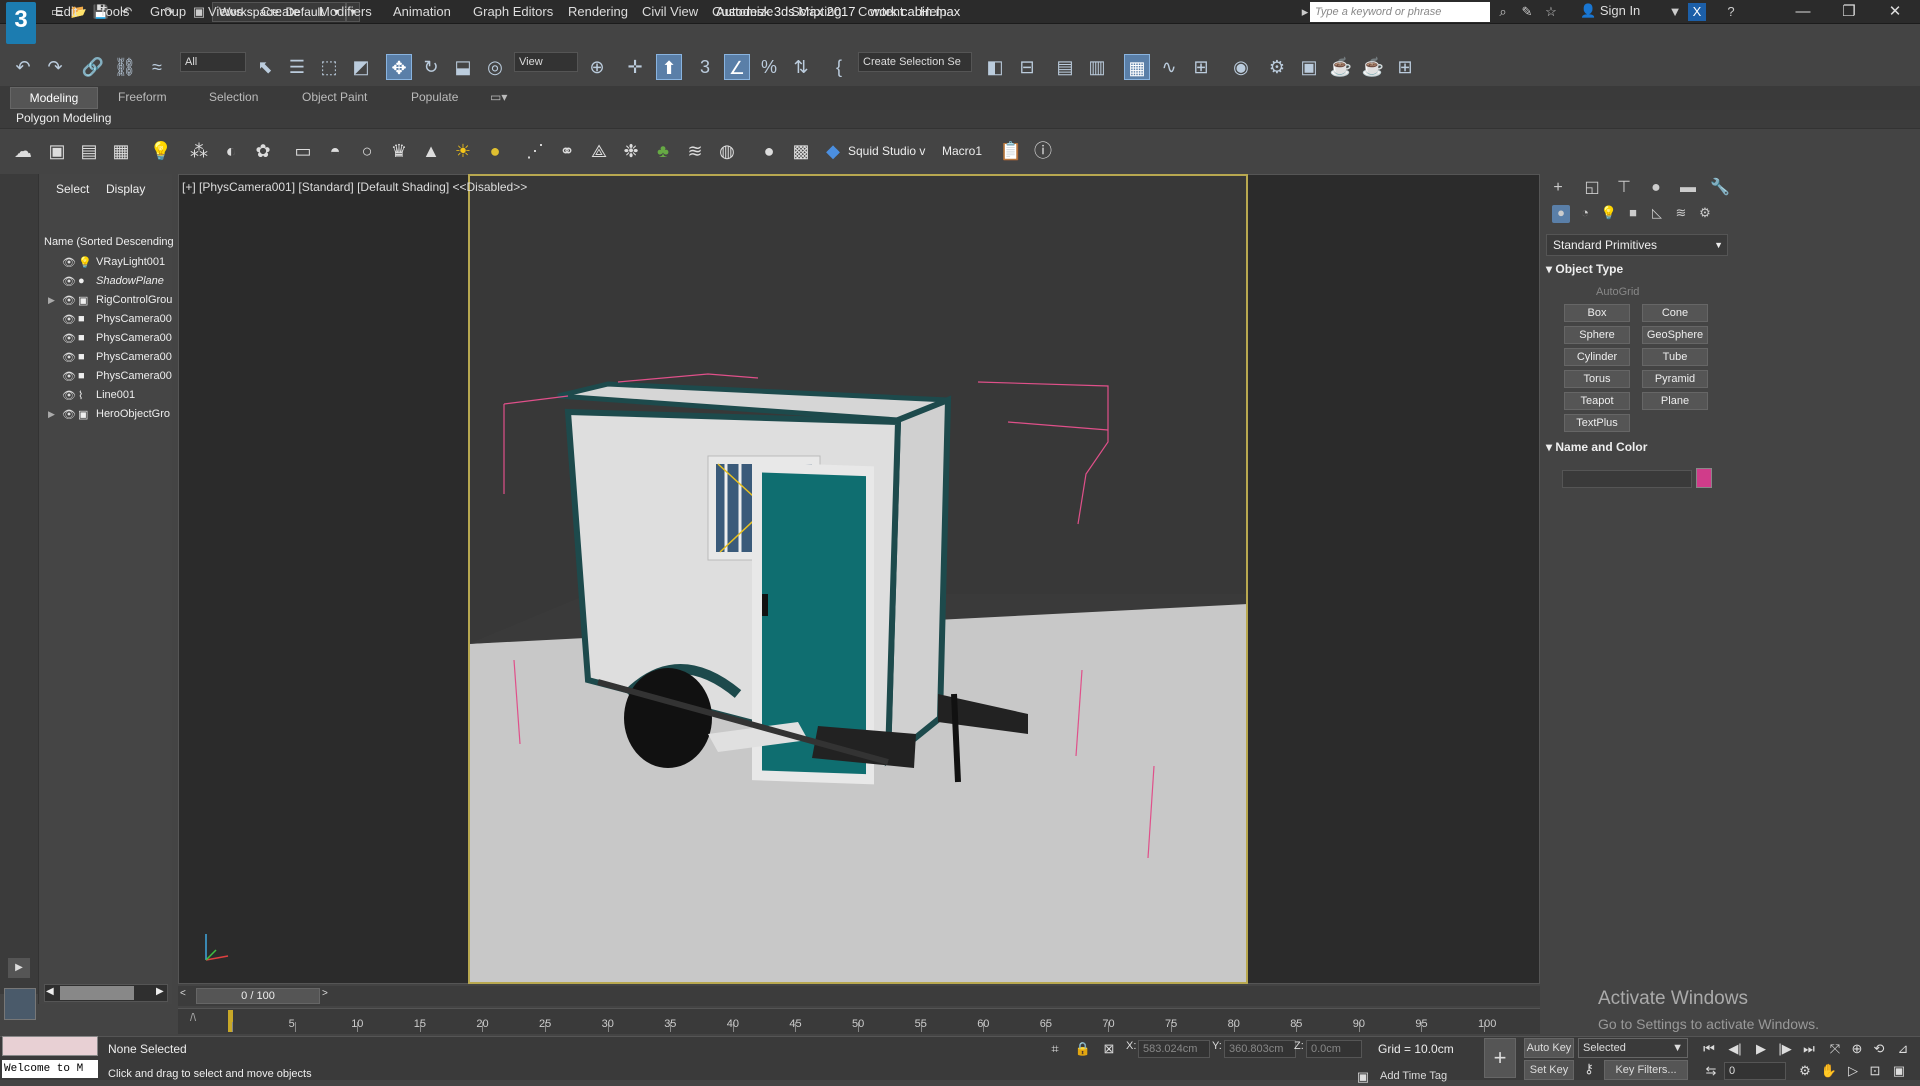 This screenshot has height=1086, width=1920. Describe the element at coordinates (1903, 1049) in the screenshot. I see `field-of-view-icon: ⊿` at that location.